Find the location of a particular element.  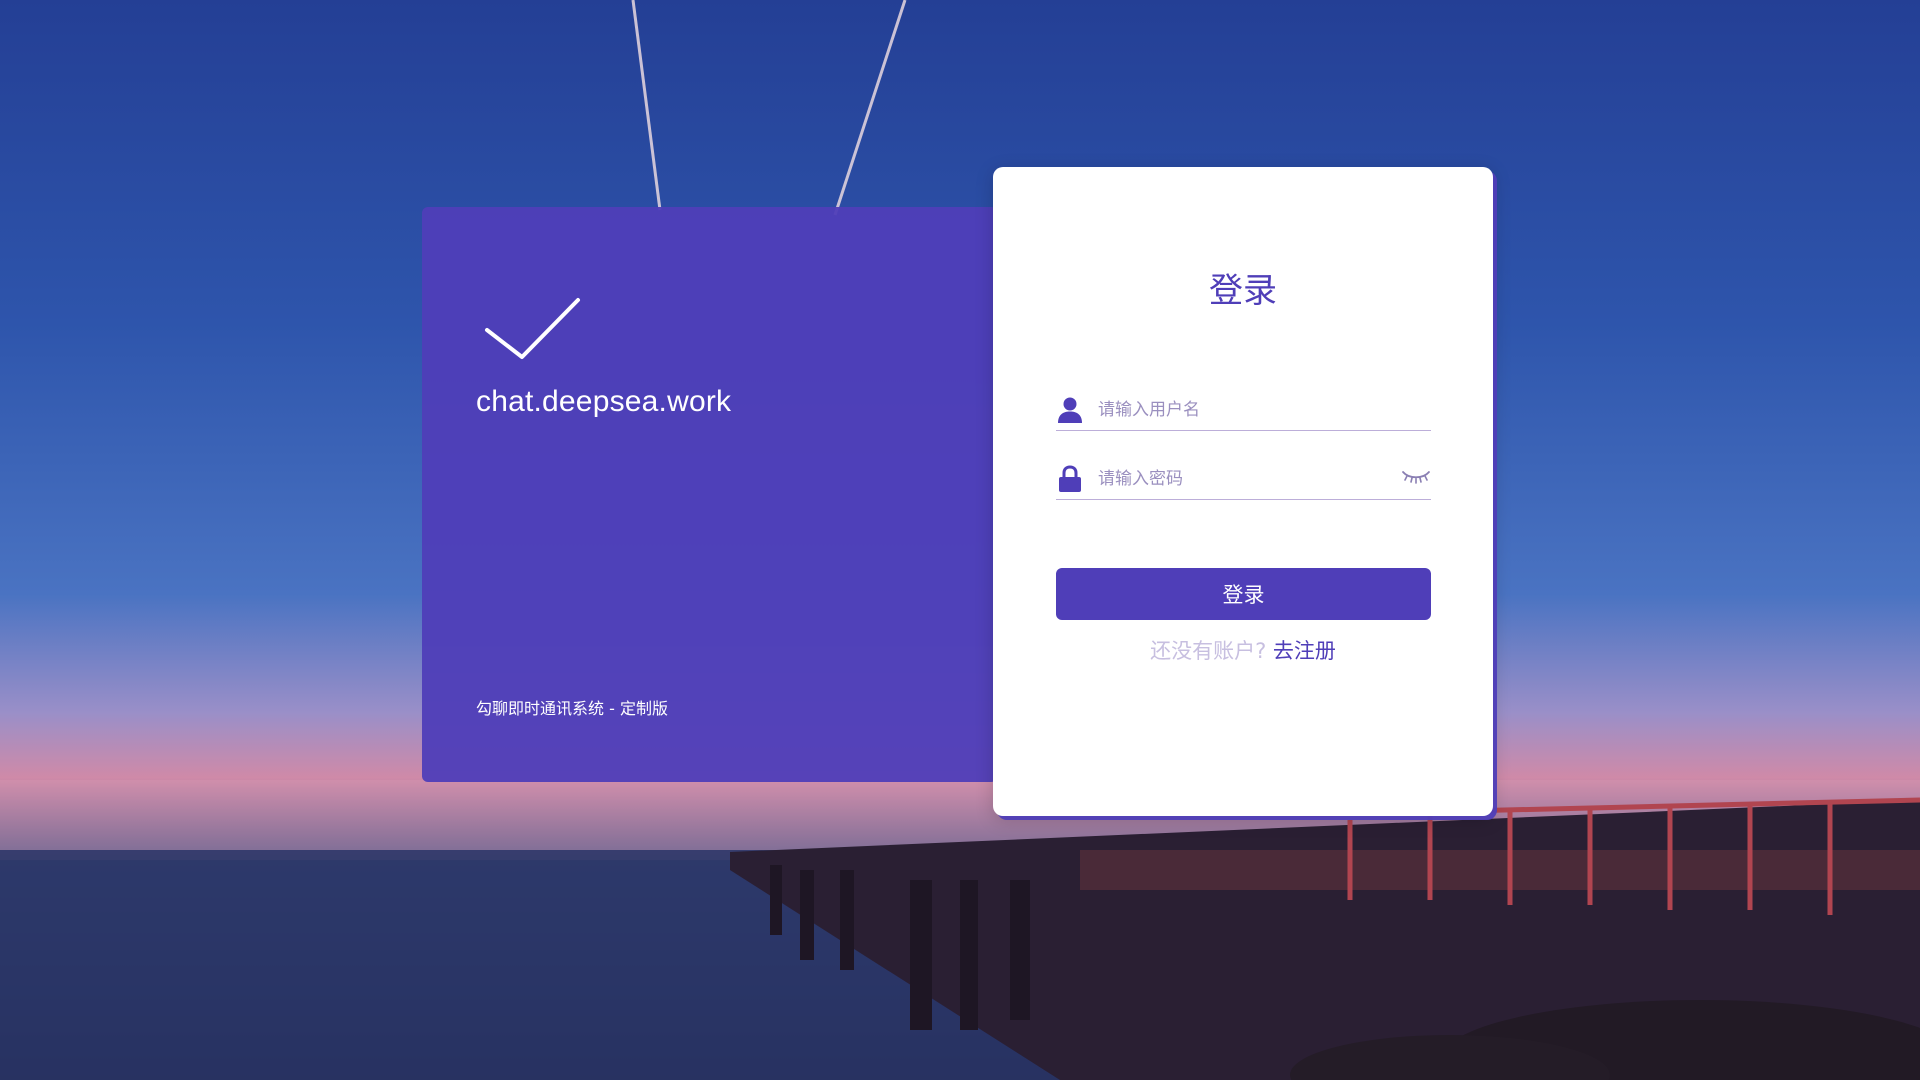

login-button: 登录 is located at coordinates (1243, 594).